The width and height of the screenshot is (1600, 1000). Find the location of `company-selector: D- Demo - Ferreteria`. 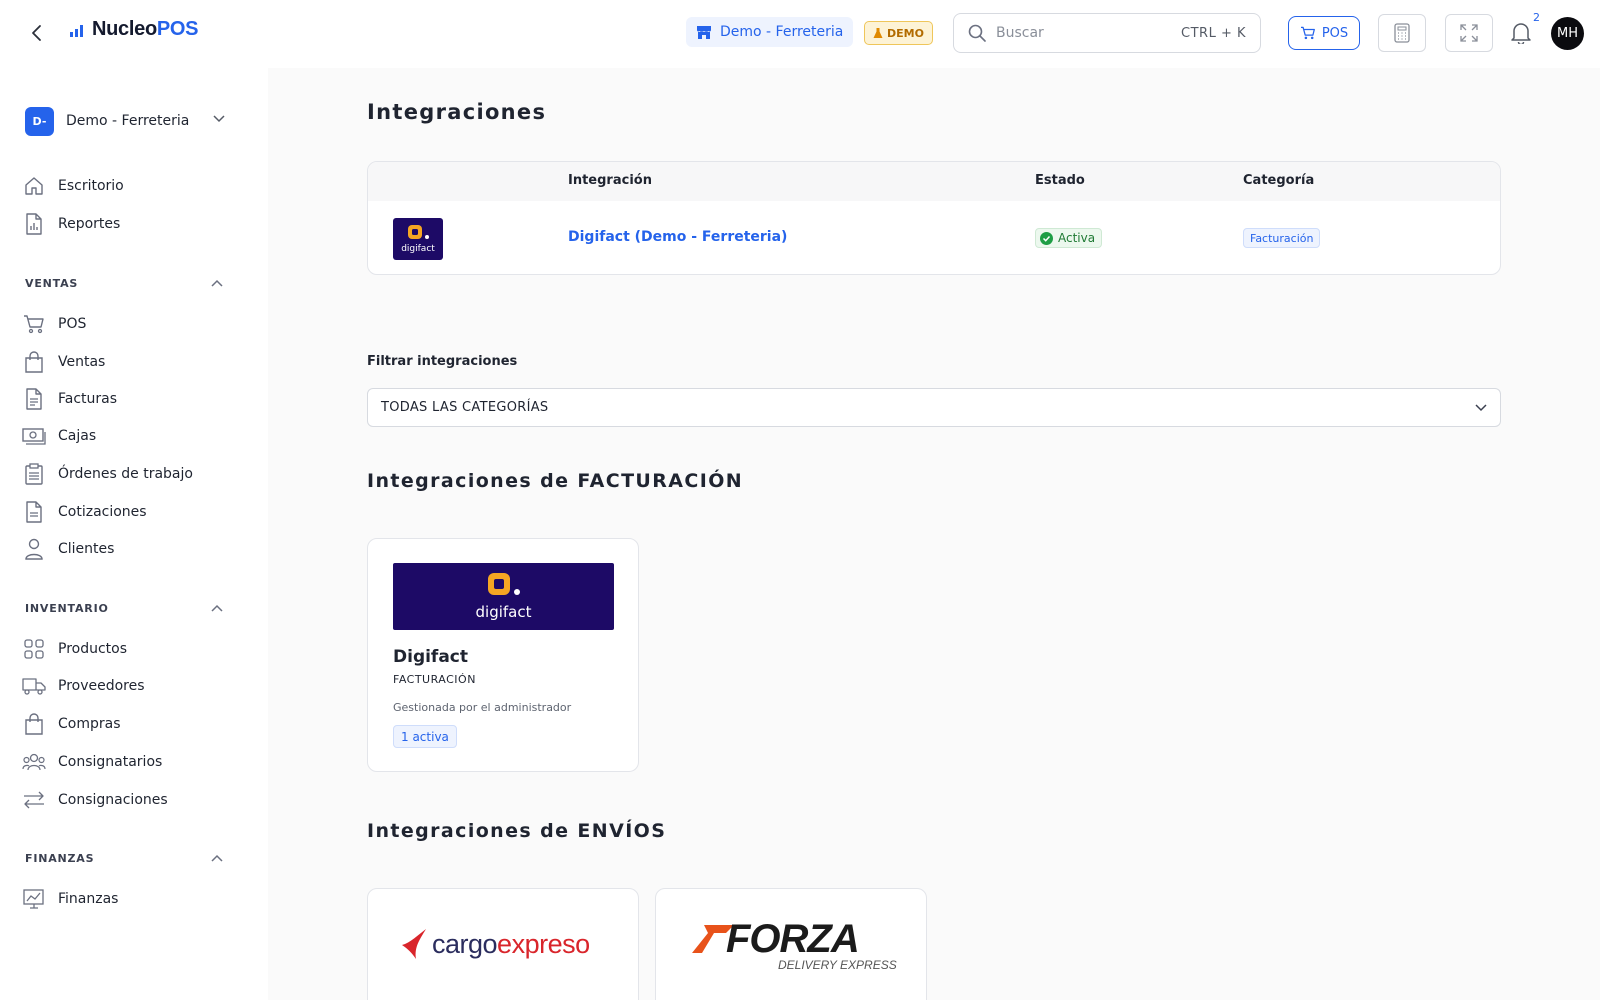

company-selector: D- Demo - Ferreteria is located at coordinates (125, 121).